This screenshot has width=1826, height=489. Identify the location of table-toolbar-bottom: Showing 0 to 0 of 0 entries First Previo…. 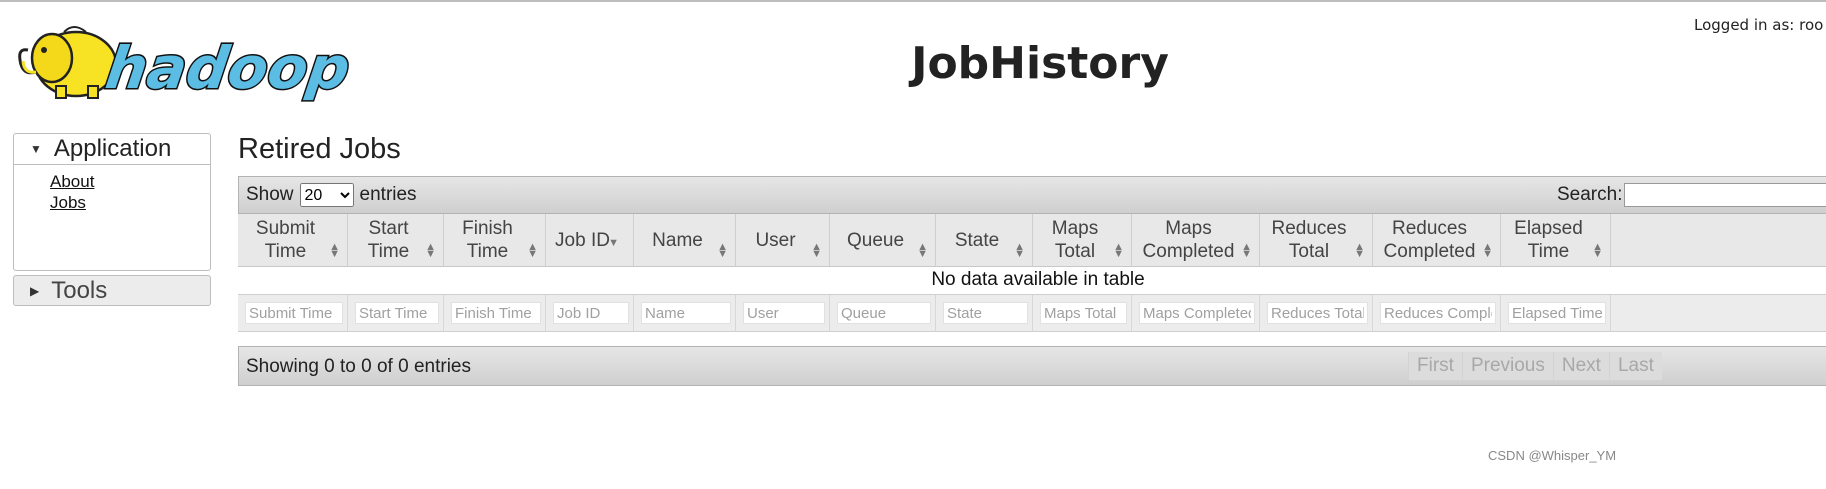
(1032, 366).